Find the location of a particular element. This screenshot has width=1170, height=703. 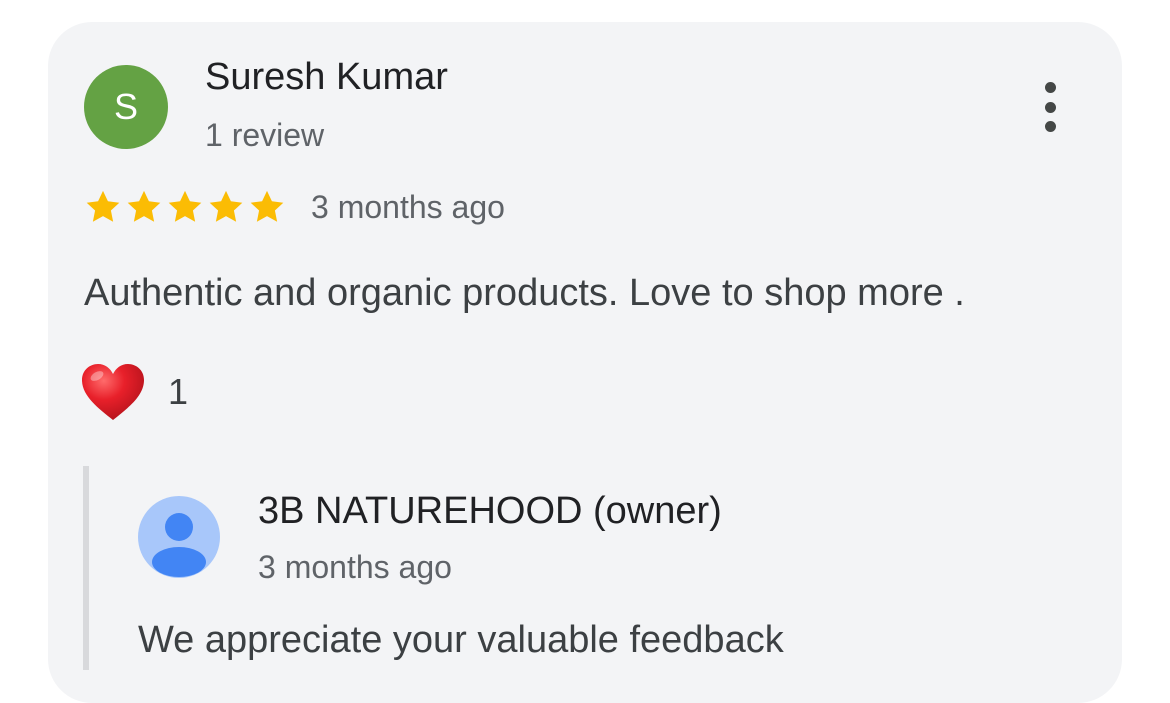

reaction-count: 1 is located at coordinates (178, 391).